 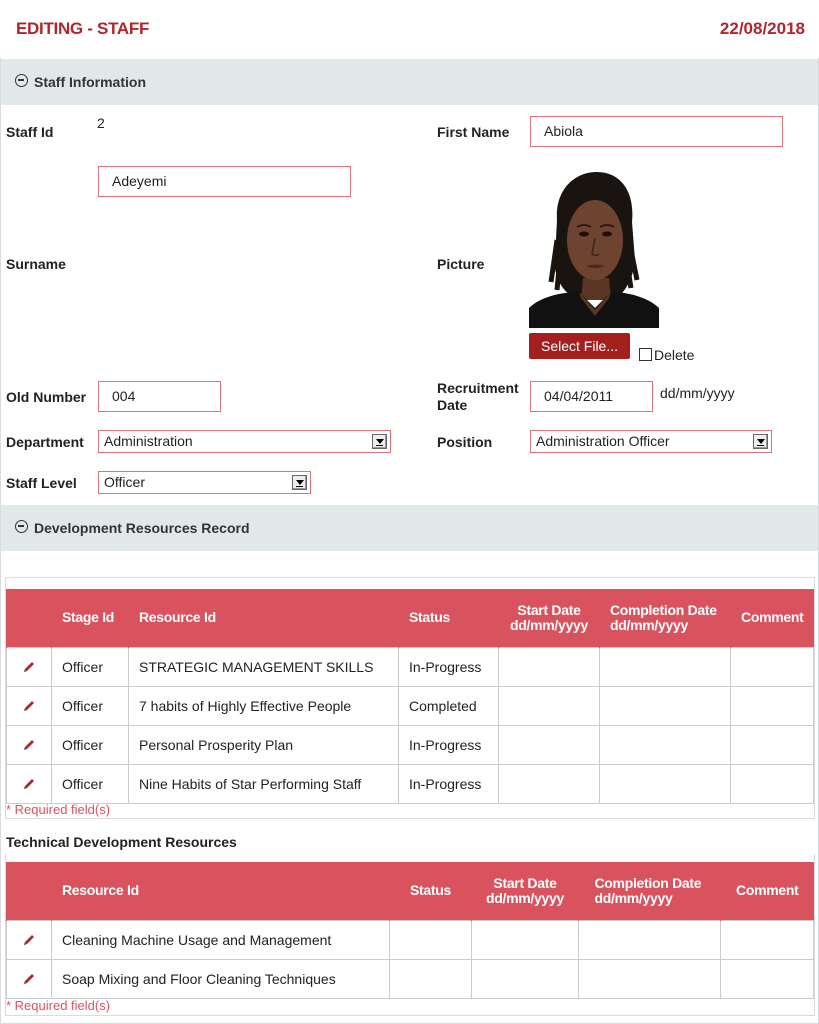 What do you see at coordinates (101, 123) in the screenshot?
I see `staff-id-value: 2` at bounding box center [101, 123].